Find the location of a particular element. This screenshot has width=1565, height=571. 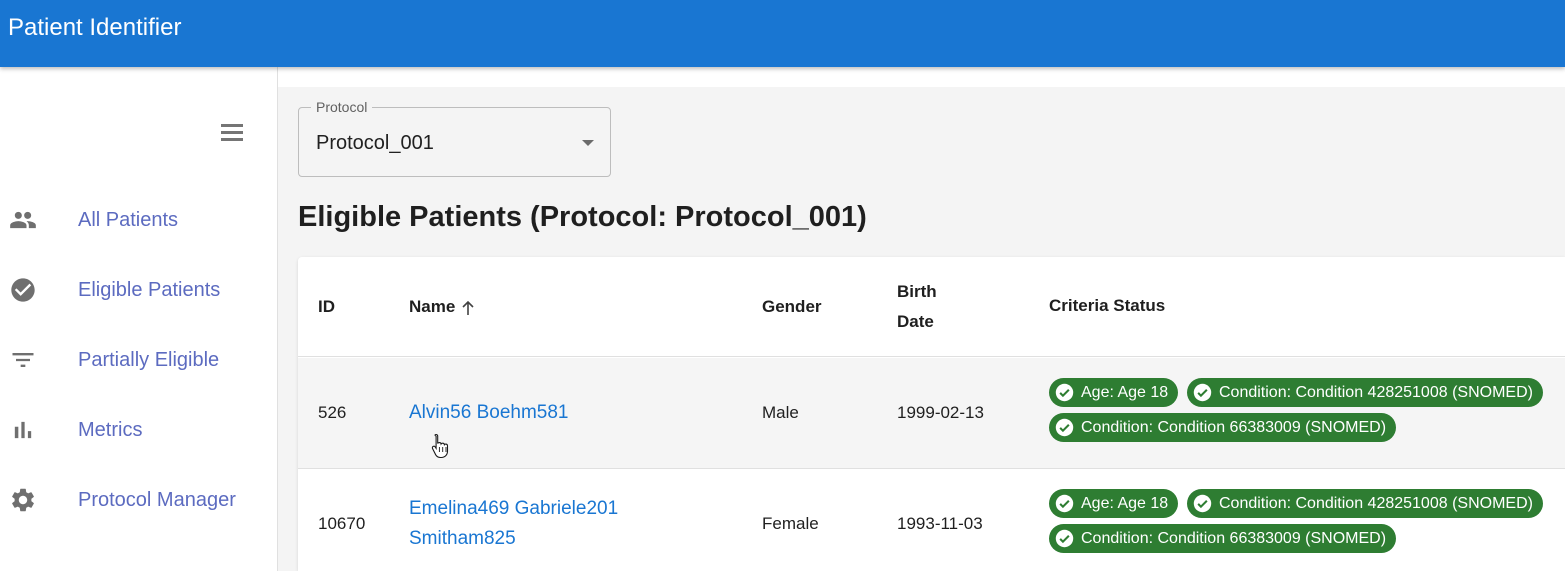

sidebar-item-partially-eligible: Partially Eligible is located at coordinates (138, 360).